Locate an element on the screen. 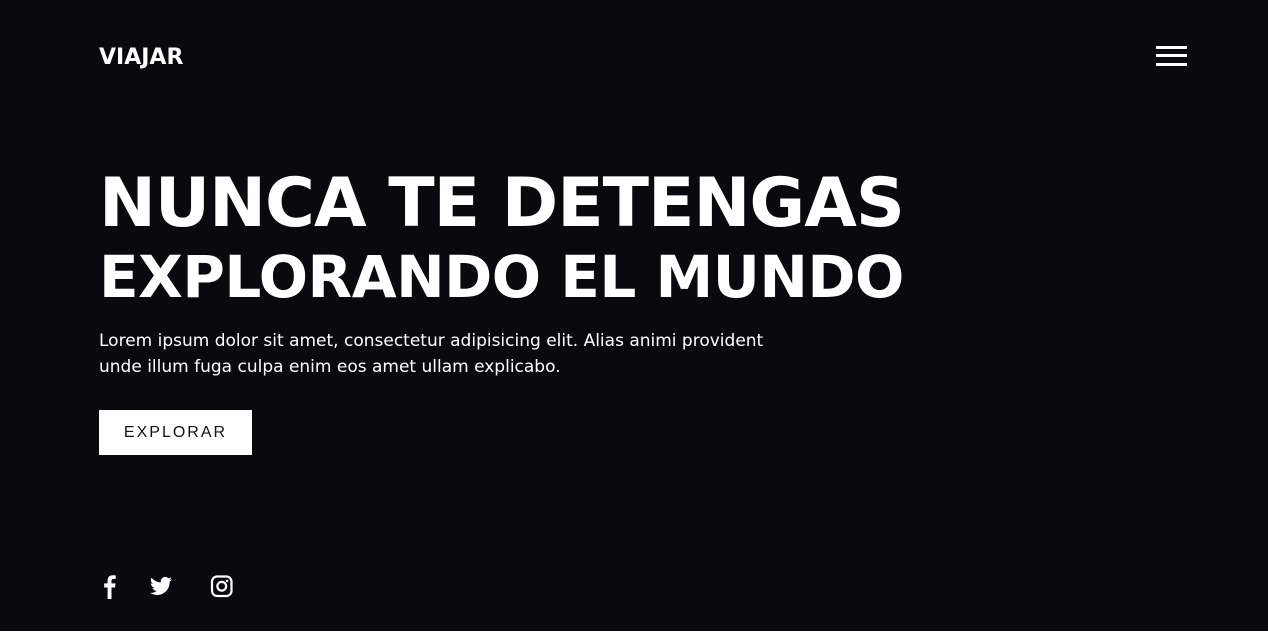 The image size is (1268, 638). hero-title-line-2: EXPLORANDO EL MUNDO is located at coordinates (501, 277).